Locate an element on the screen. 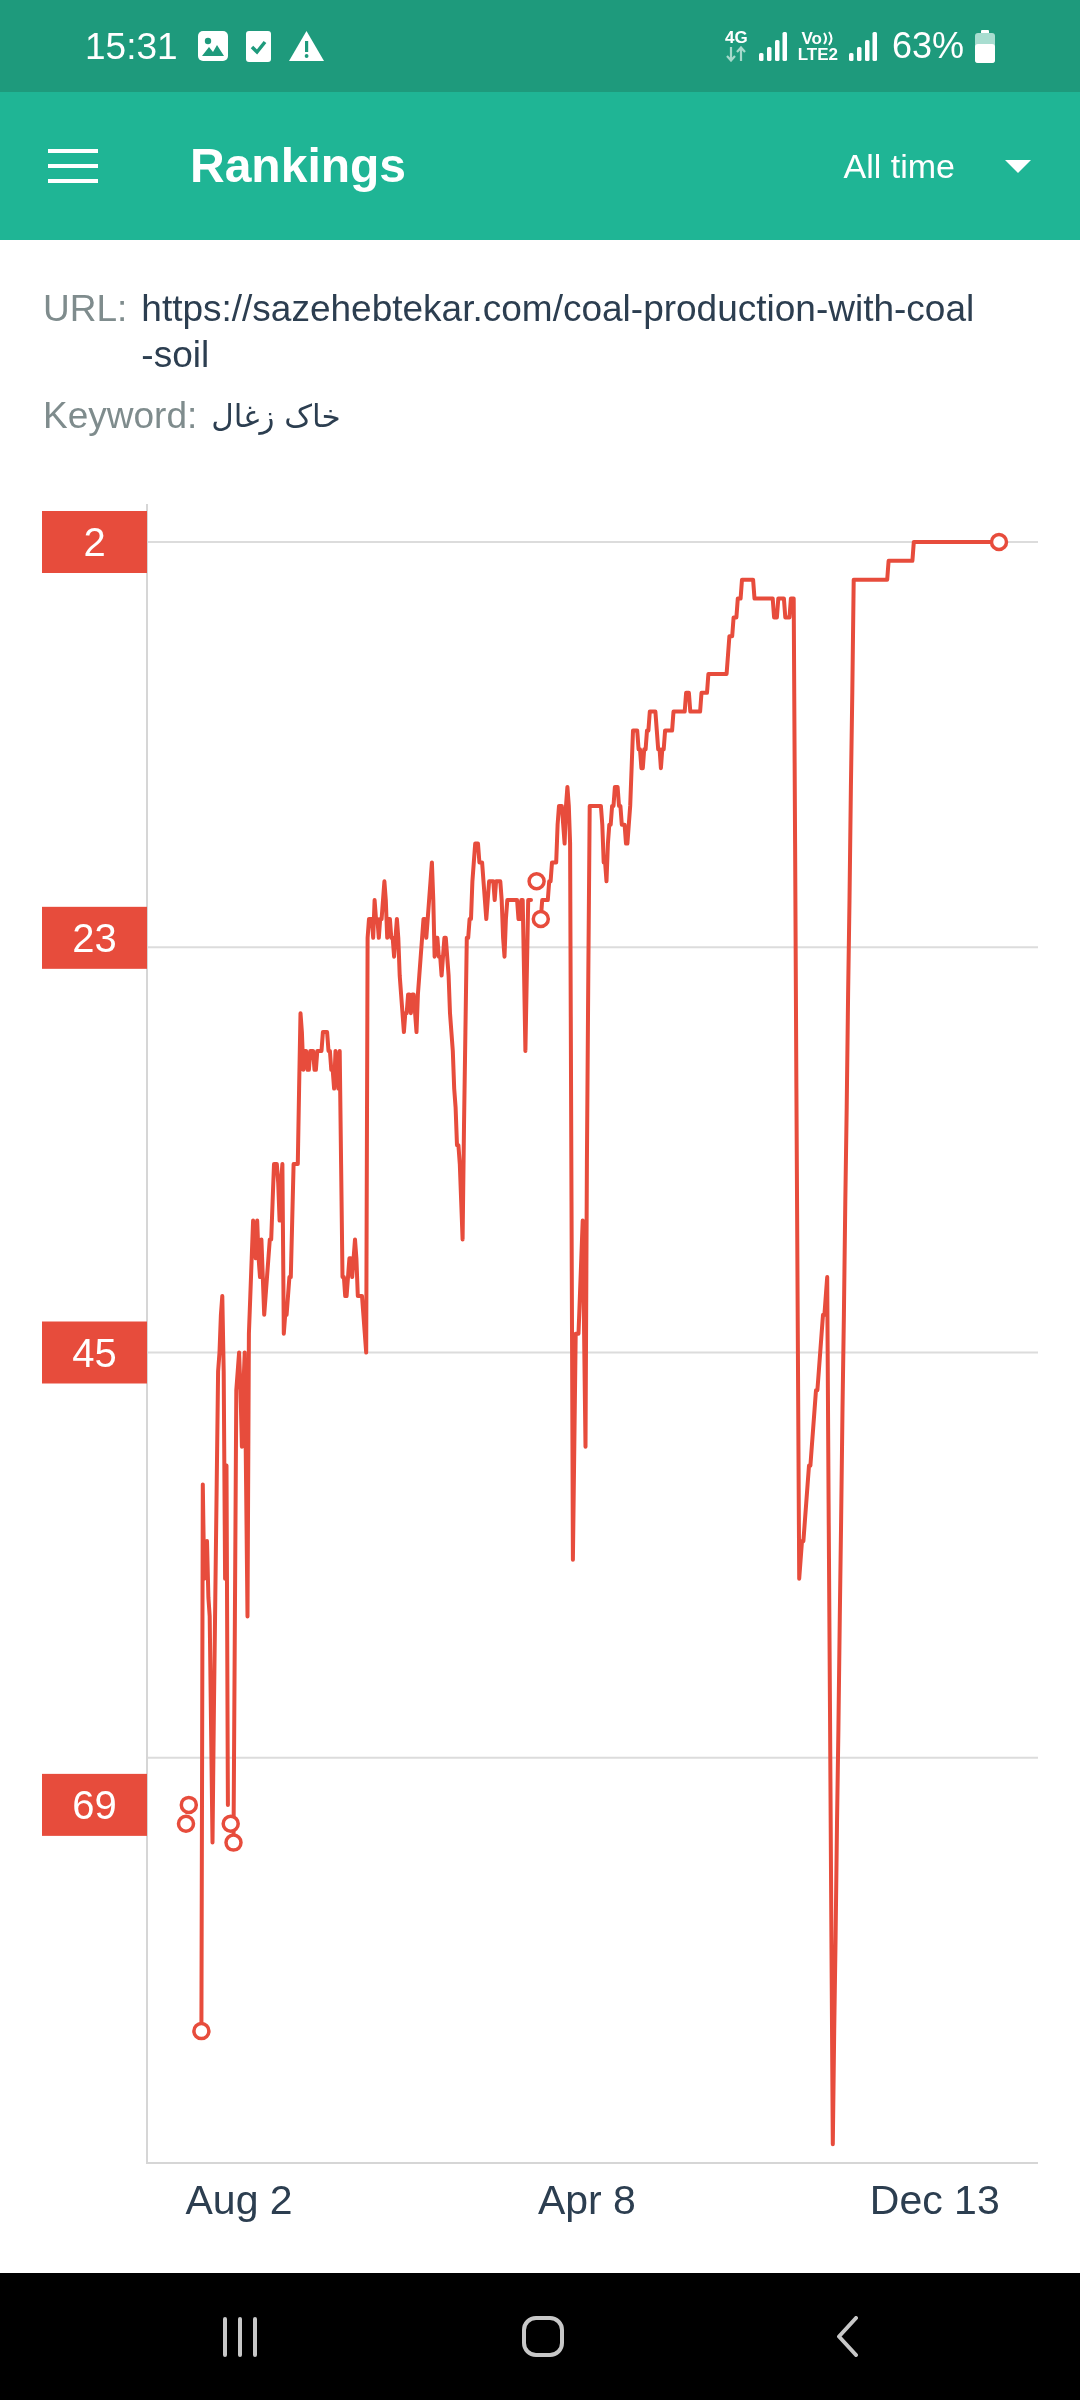  image-icon is located at coordinates (212, 46).